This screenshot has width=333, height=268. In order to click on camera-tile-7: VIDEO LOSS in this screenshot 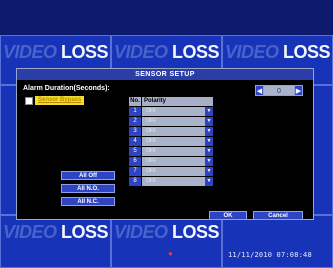, I will do `click(55, 241)`.